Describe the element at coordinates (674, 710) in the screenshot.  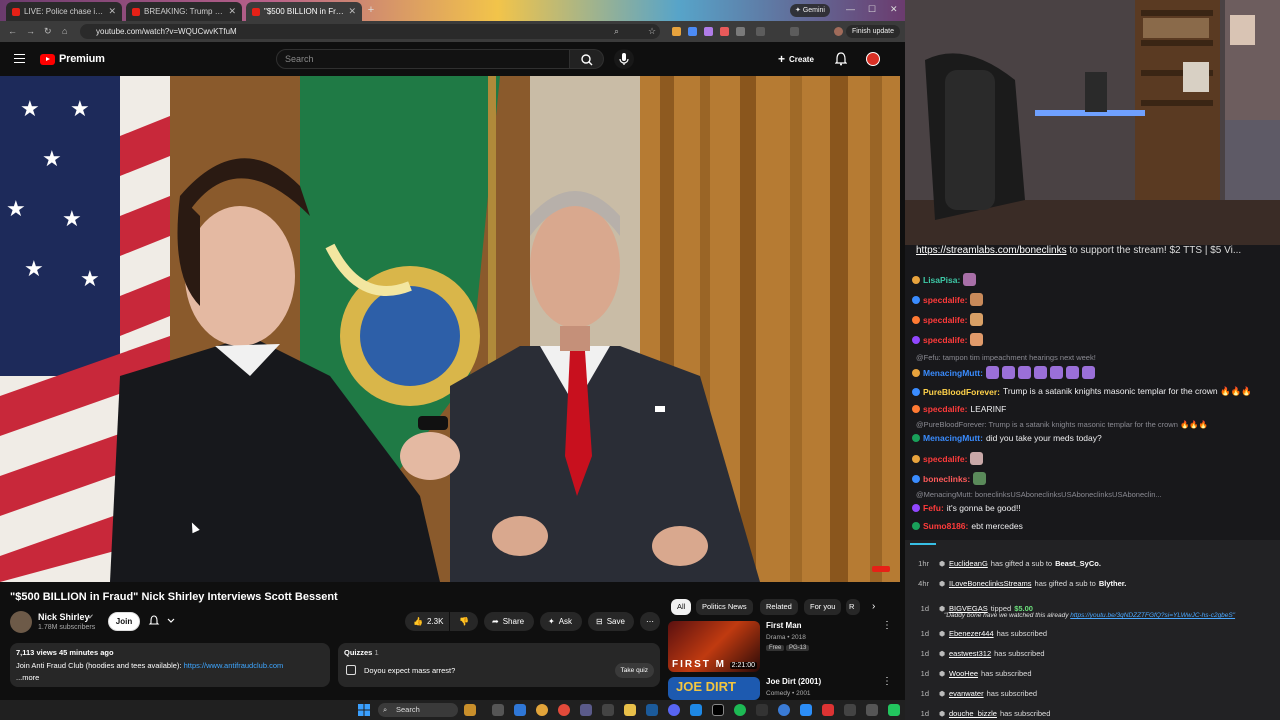
I see `discord-icon` at that location.